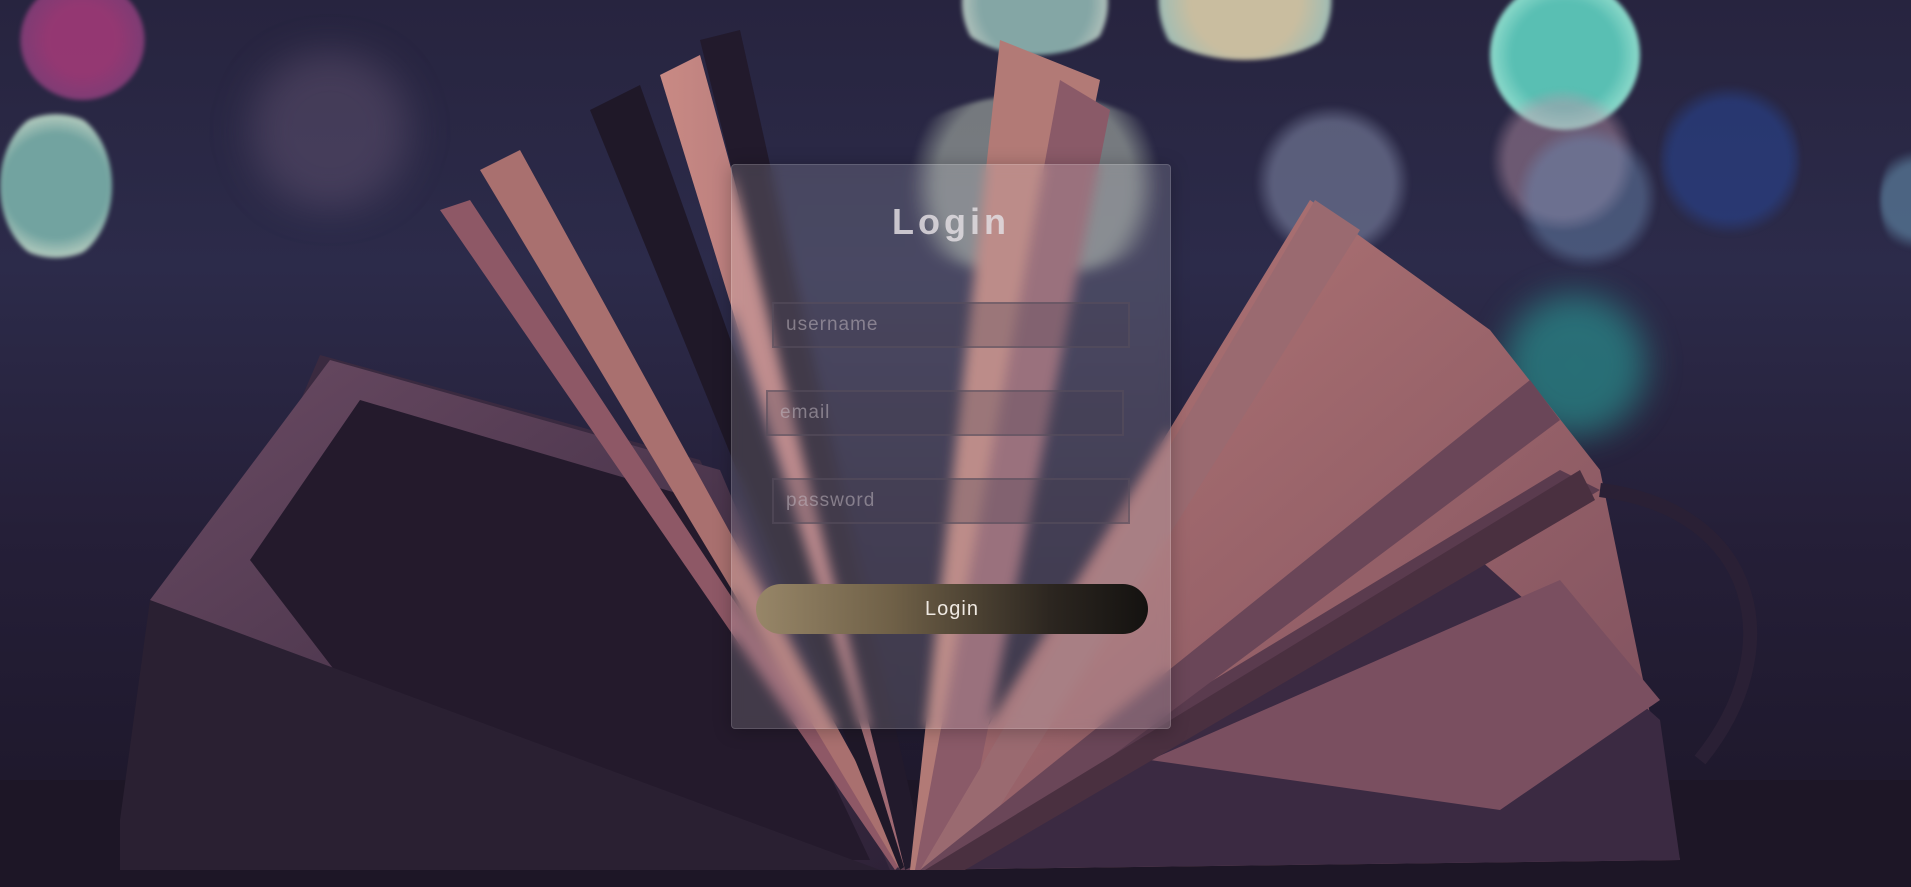 This screenshot has height=887, width=1911. What do you see at coordinates (951, 325) in the screenshot?
I see `username-input` at bounding box center [951, 325].